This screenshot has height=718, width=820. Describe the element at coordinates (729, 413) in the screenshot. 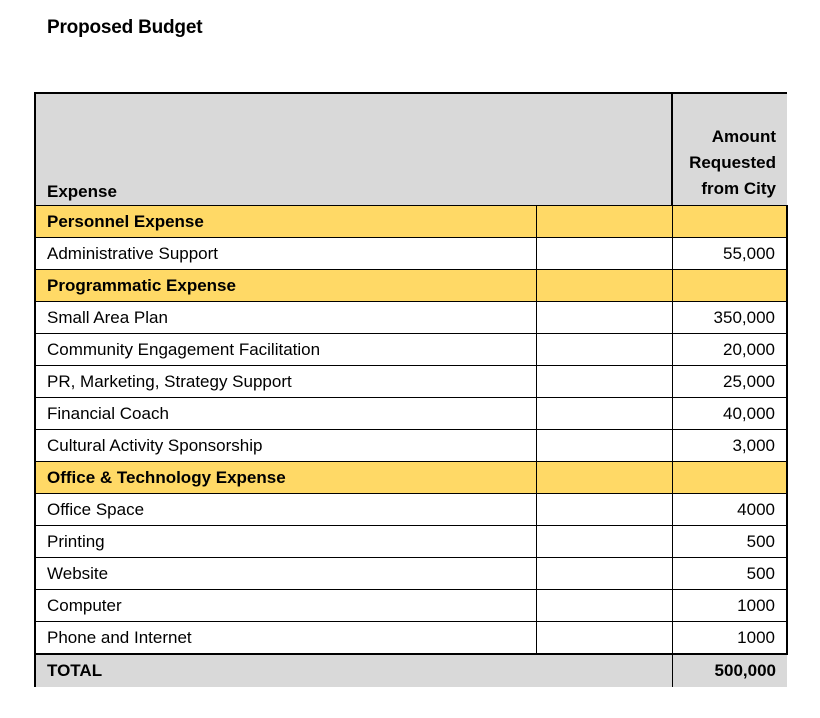

I see `expense-amount: 40,000` at that location.